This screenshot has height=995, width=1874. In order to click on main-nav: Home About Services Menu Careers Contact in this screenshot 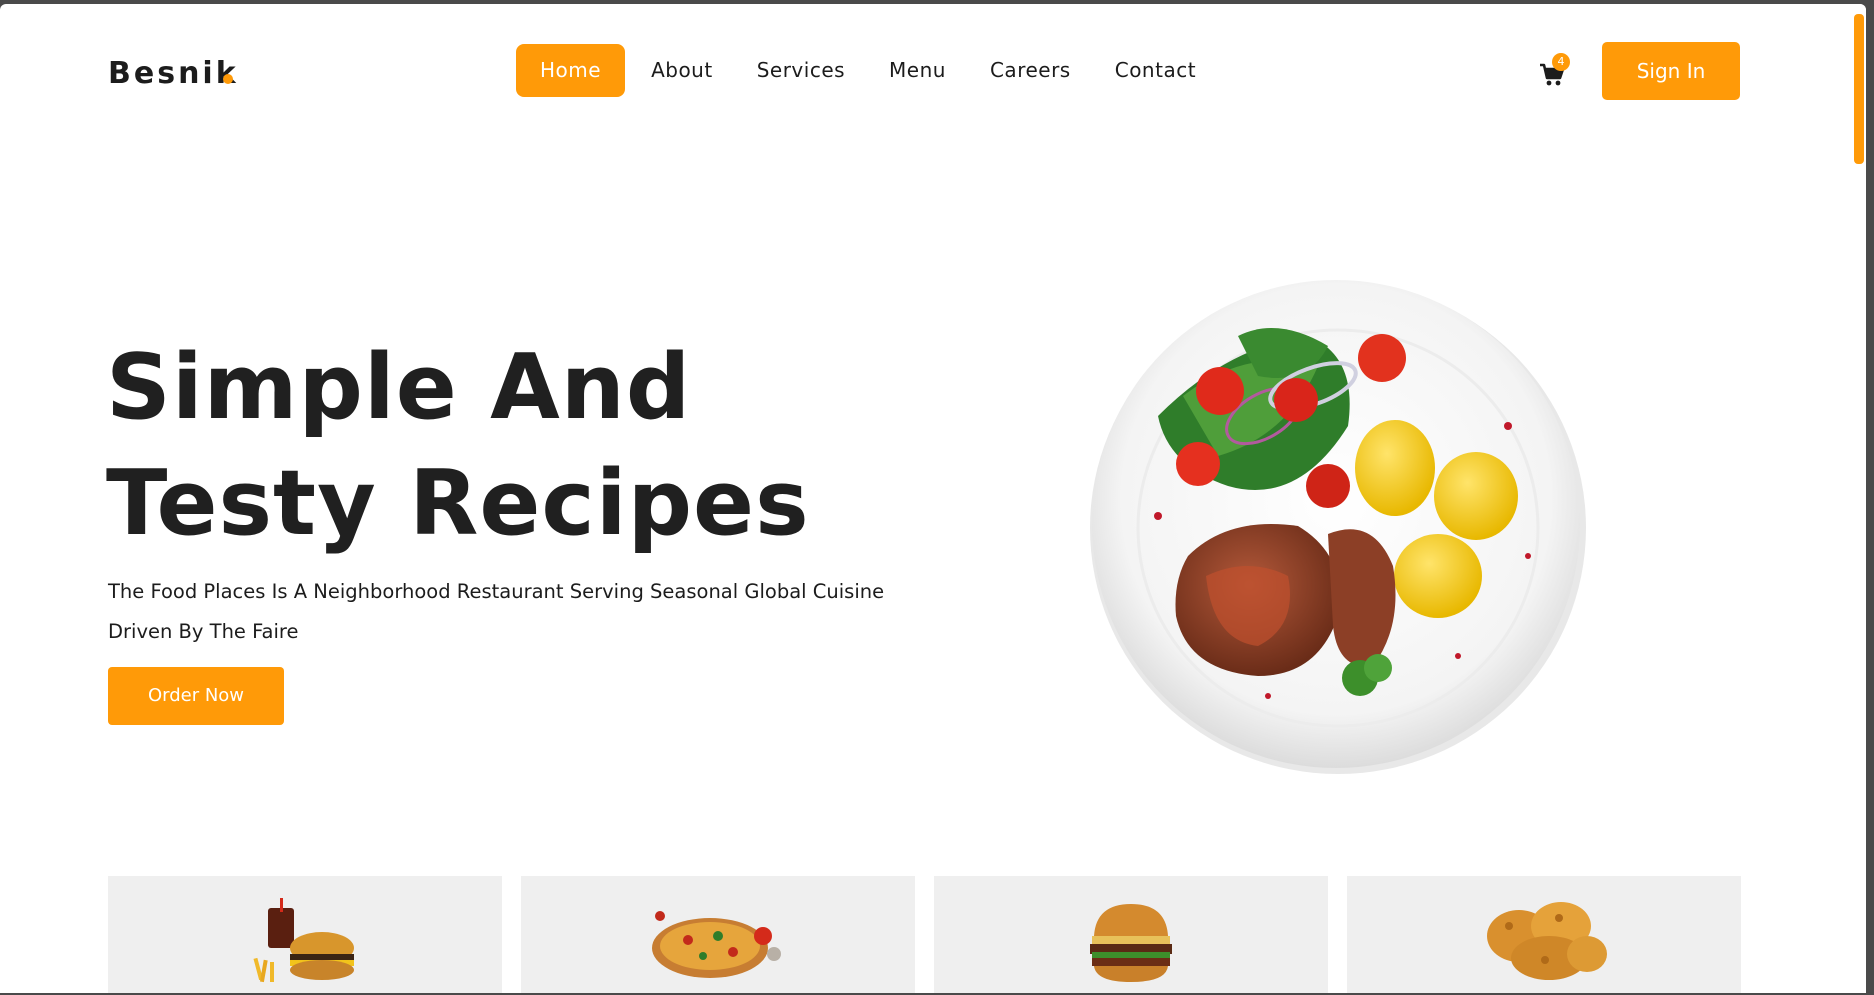, I will do `click(867, 70)`.